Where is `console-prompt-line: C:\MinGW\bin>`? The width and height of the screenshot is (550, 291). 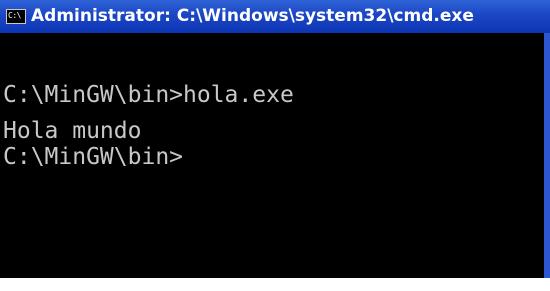 console-prompt-line: C:\MinGW\bin> is located at coordinates (93, 157).